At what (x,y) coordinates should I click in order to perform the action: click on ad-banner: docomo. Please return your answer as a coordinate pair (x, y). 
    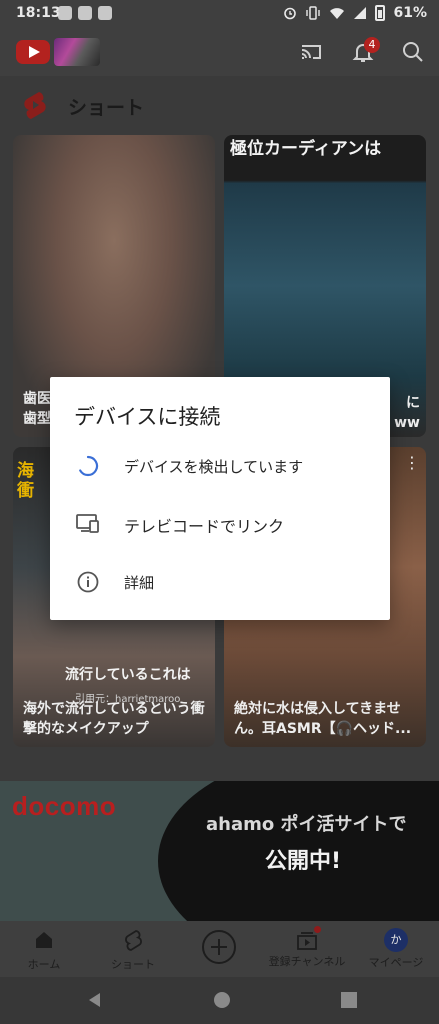
    Looking at the image, I should click on (219, 851).